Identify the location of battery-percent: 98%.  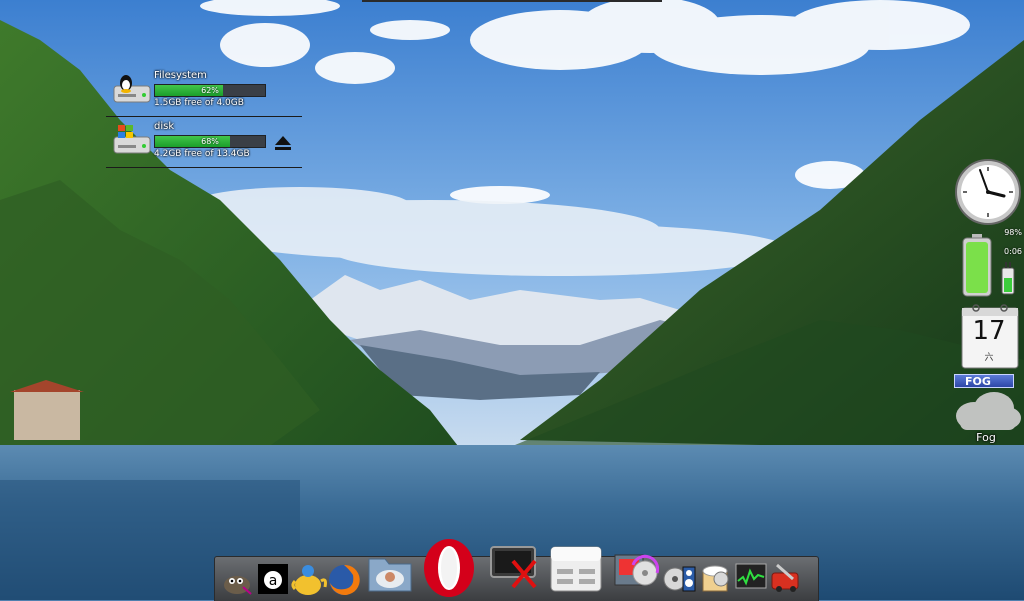
(1013, 232).